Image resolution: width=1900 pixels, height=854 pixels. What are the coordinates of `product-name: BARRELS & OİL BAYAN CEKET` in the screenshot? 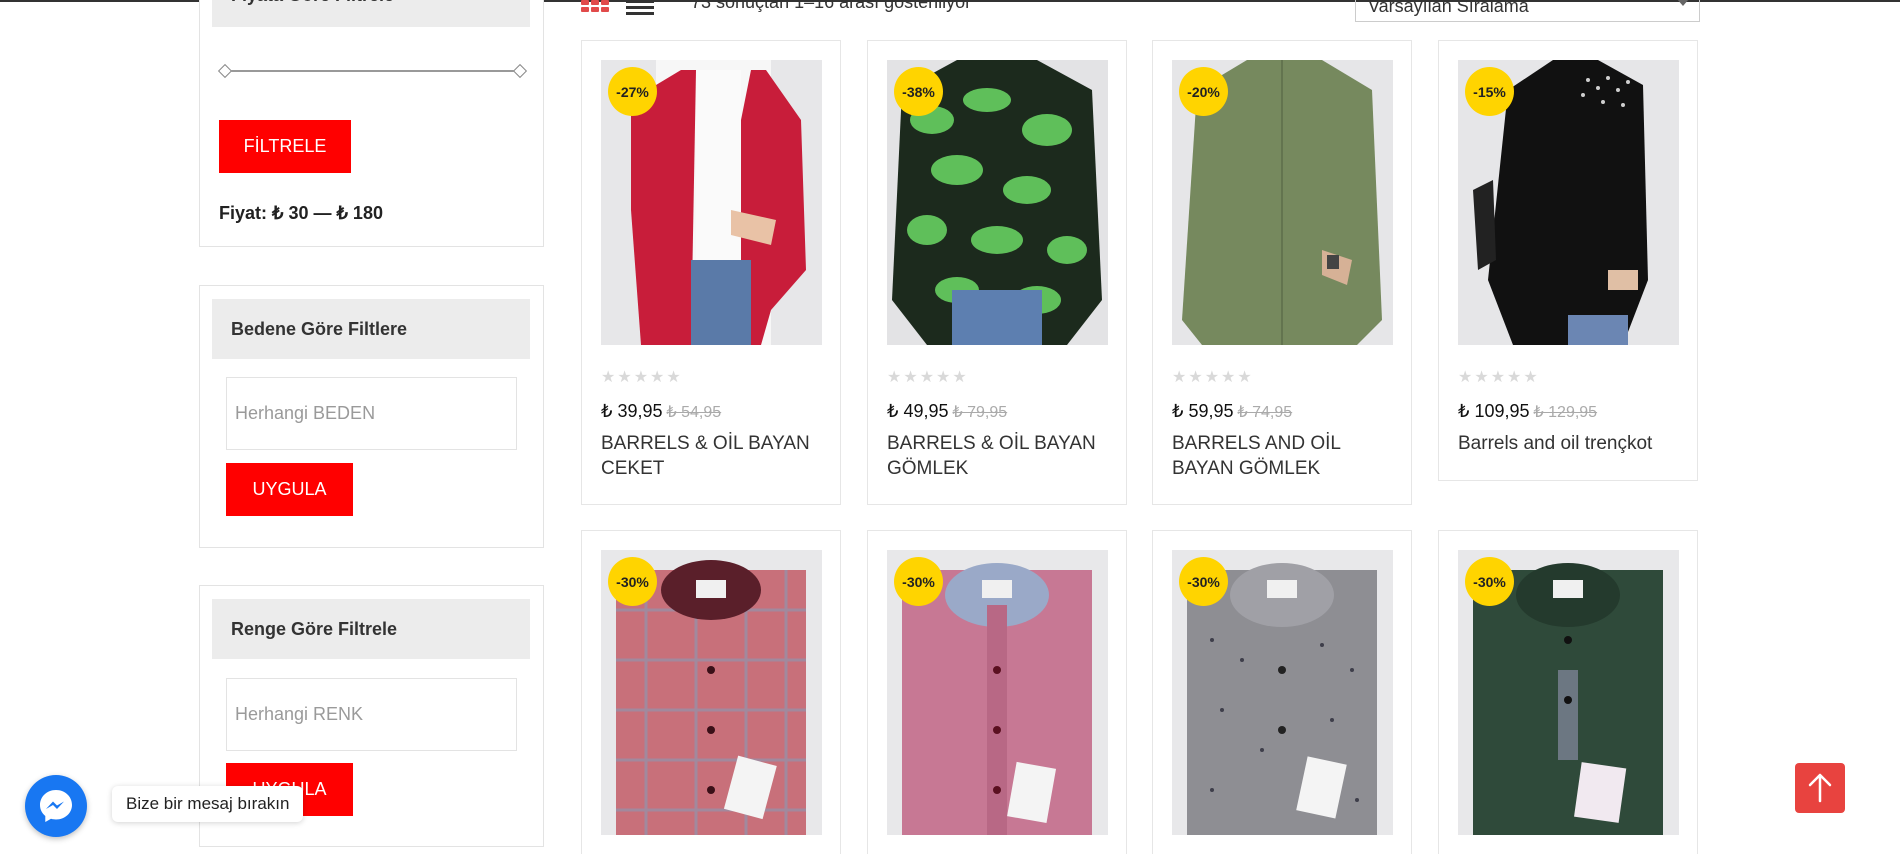 It's located at (716, 456).